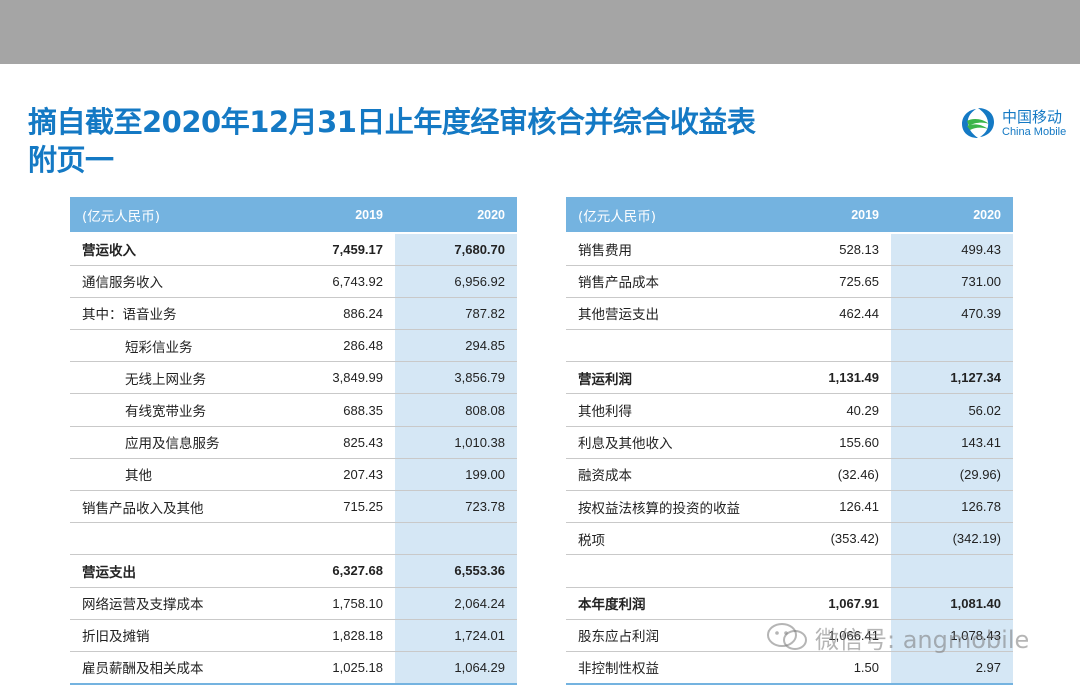 This screenshot has height=688, width=1080. Describe the element at coordinates (831, 410) in the screenshot. I see `value-2019: 40.29` at that location.